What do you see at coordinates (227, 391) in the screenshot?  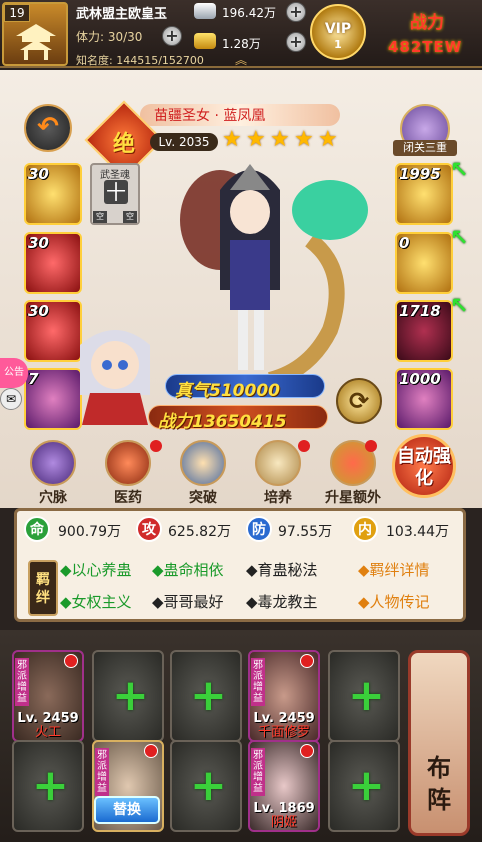 I see `chi-value: 真气510000` at bounding box center [227, 391].